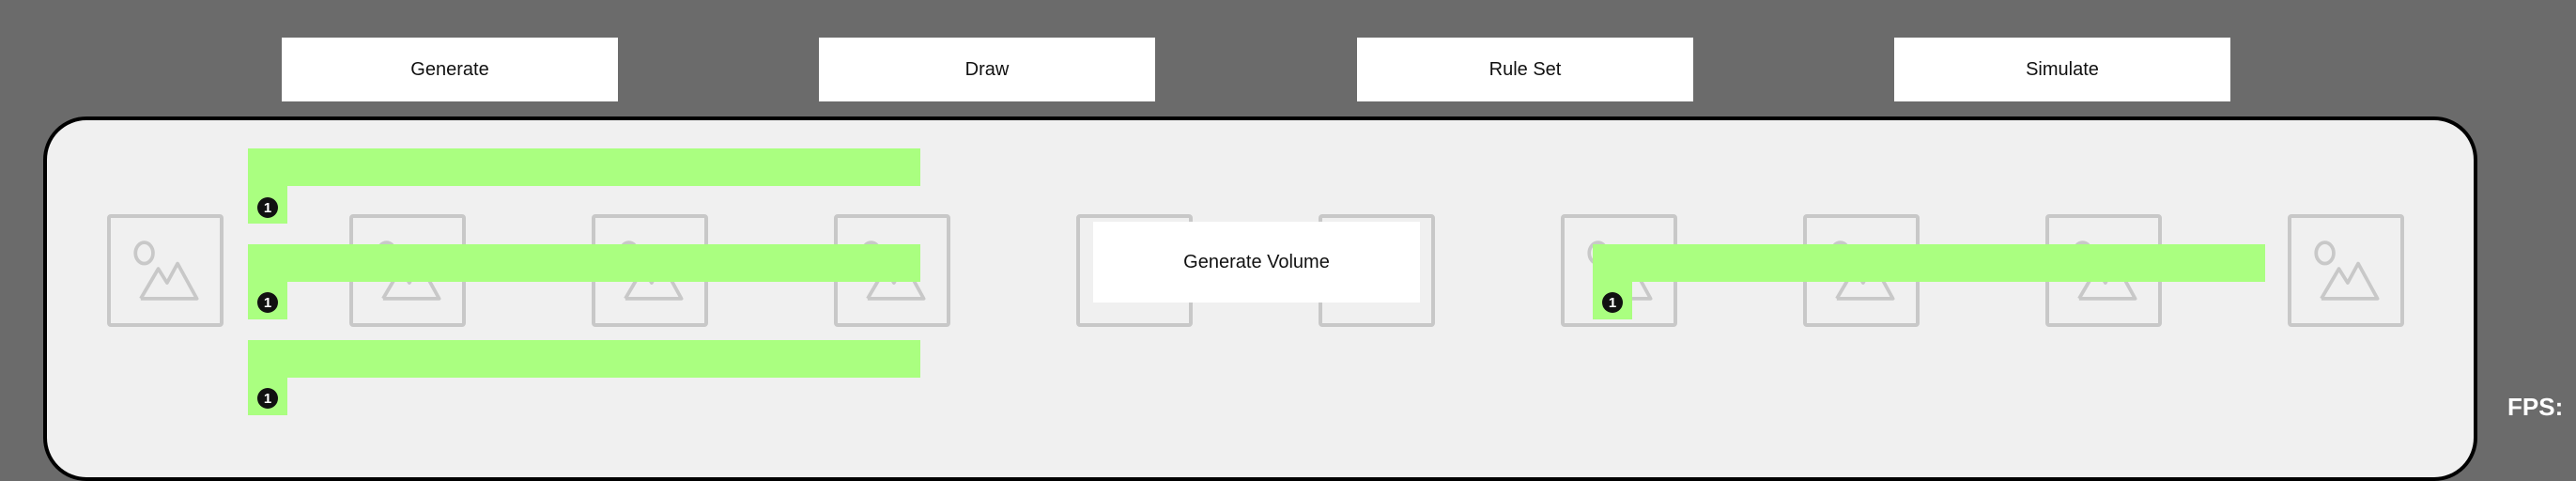  I want to click on rule-set-button: Rule Set, so click(1525, 69).